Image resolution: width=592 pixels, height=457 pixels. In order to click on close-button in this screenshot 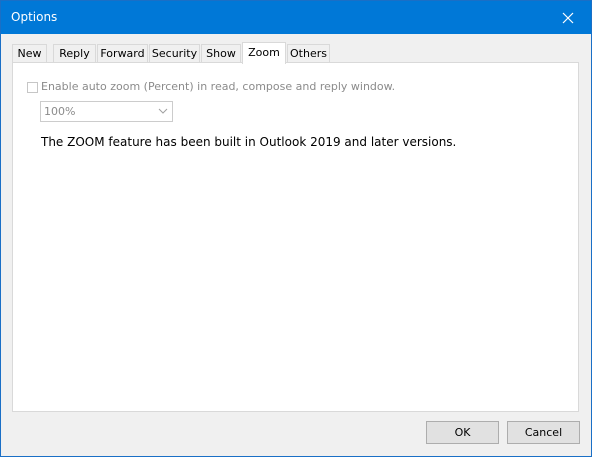, I will do `click(568, 17)`.